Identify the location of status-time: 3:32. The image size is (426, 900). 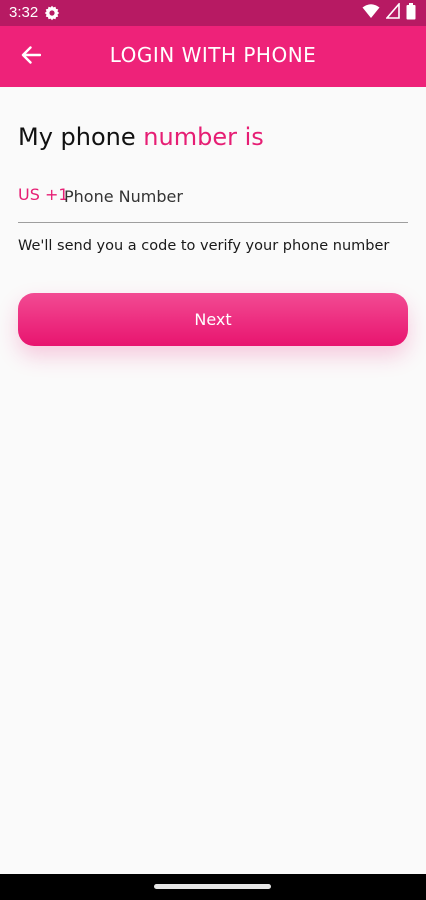
(24, 12).